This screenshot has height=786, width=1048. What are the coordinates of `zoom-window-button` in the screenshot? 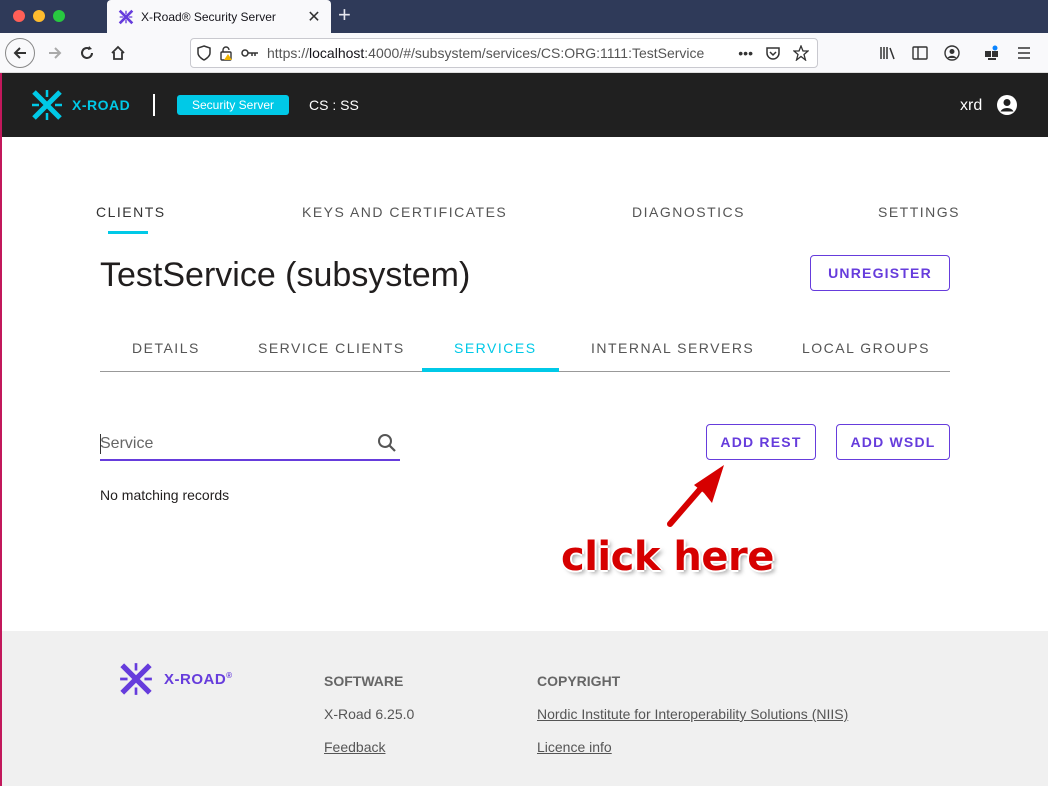 It's located at (59, 16).